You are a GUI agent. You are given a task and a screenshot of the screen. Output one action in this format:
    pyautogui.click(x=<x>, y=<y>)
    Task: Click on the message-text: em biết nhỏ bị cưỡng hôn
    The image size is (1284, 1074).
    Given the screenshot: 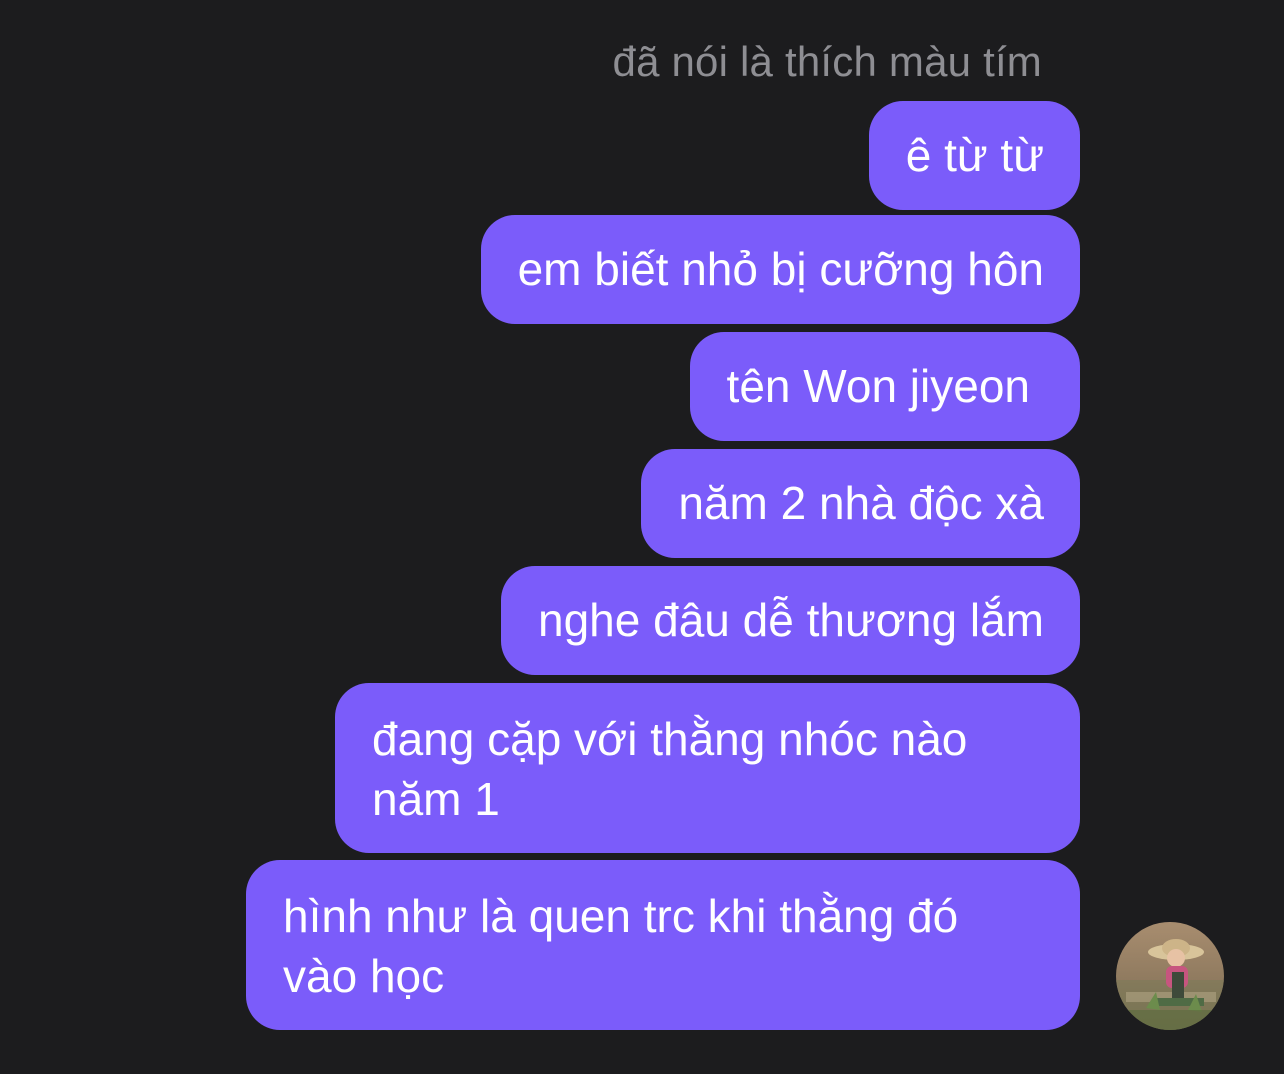 What is the action you would take?
    pyautogui.click(x=780, y=269)
    